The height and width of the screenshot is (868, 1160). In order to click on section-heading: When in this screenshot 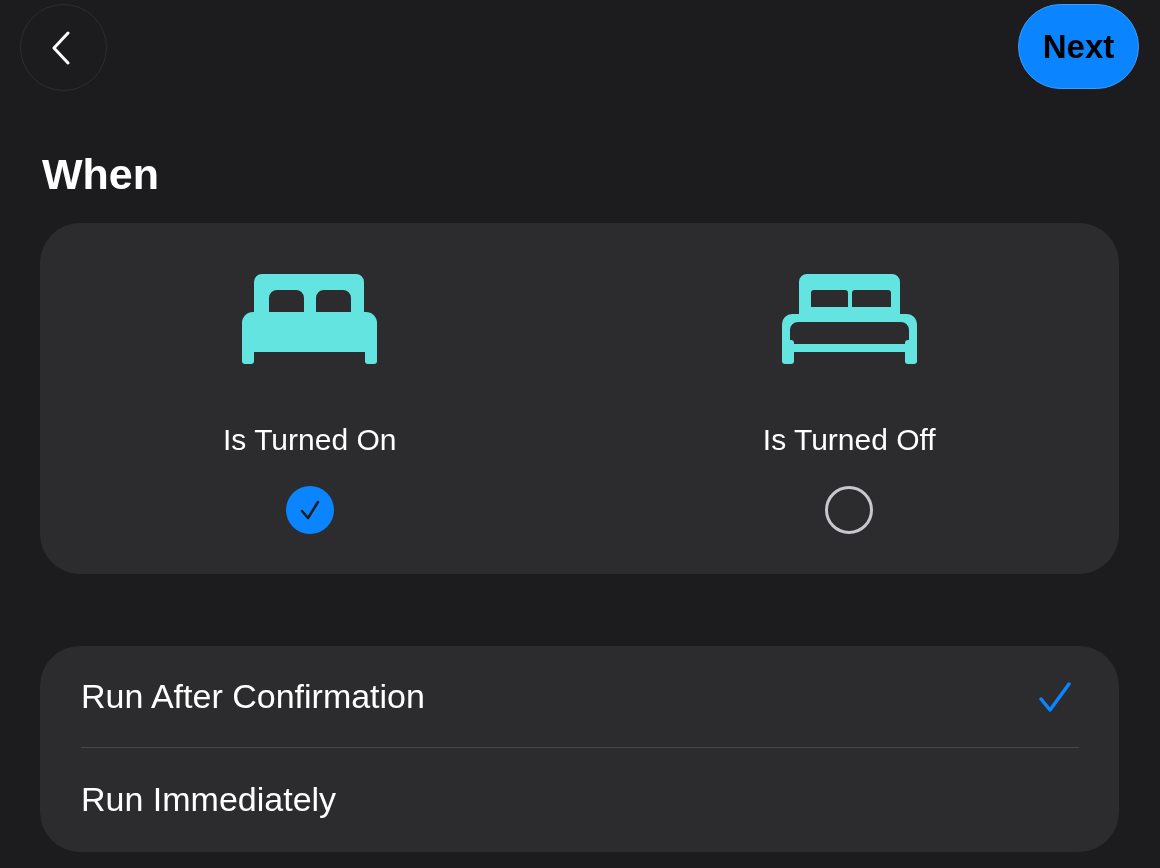, I will do `click(101, 174)`.